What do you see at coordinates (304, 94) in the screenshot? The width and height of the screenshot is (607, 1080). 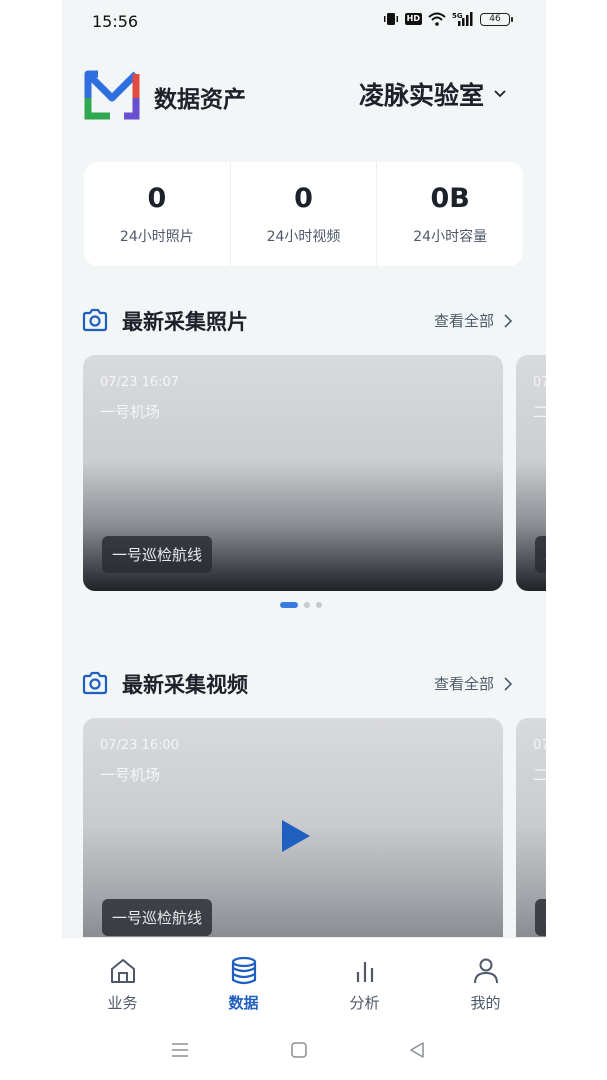 I see `app-header: 数据资产 凌脉实验室` at bounding box center [304, 94].